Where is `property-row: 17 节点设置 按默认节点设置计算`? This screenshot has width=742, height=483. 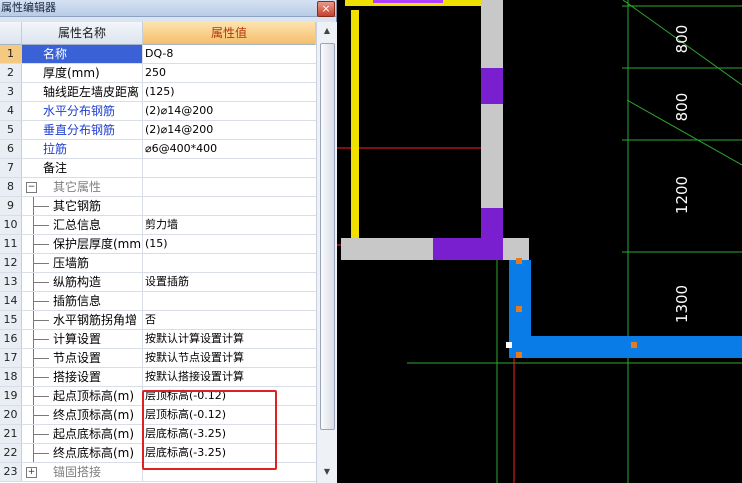
property-row: 17 节点设置 按默认节点设置计算 is located at coordinates (158, 358).